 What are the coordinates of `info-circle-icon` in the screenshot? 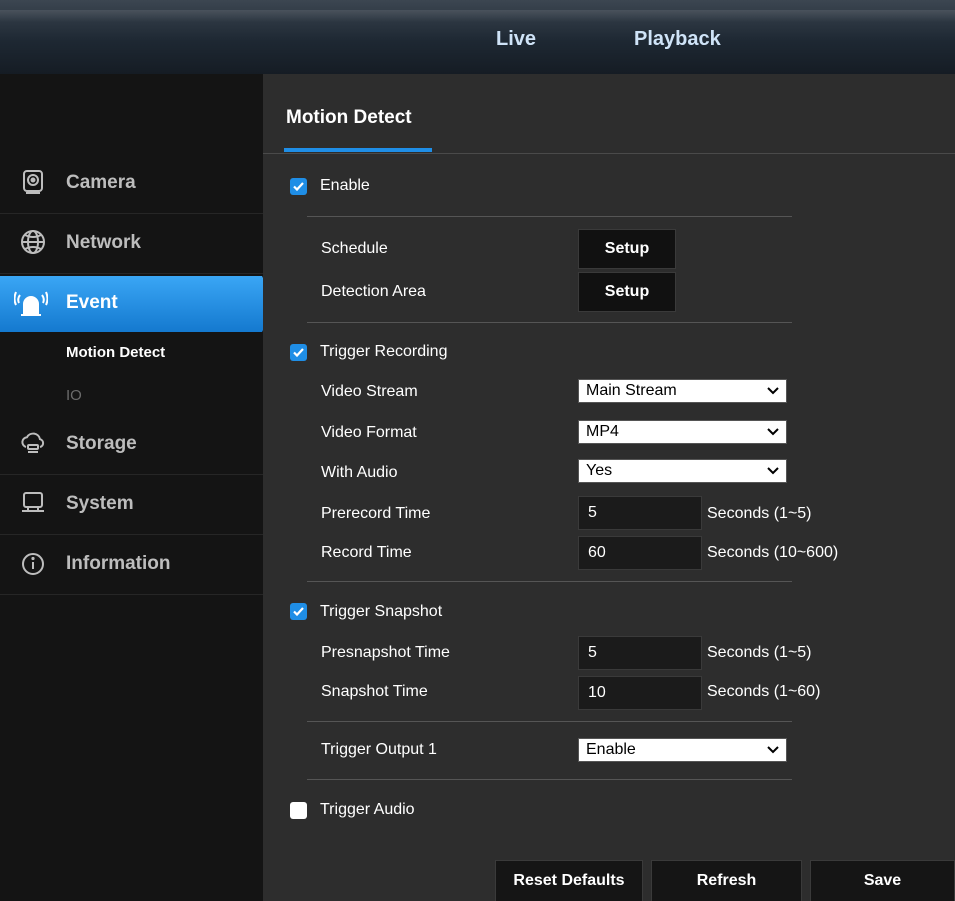 It's located at (33, 563).